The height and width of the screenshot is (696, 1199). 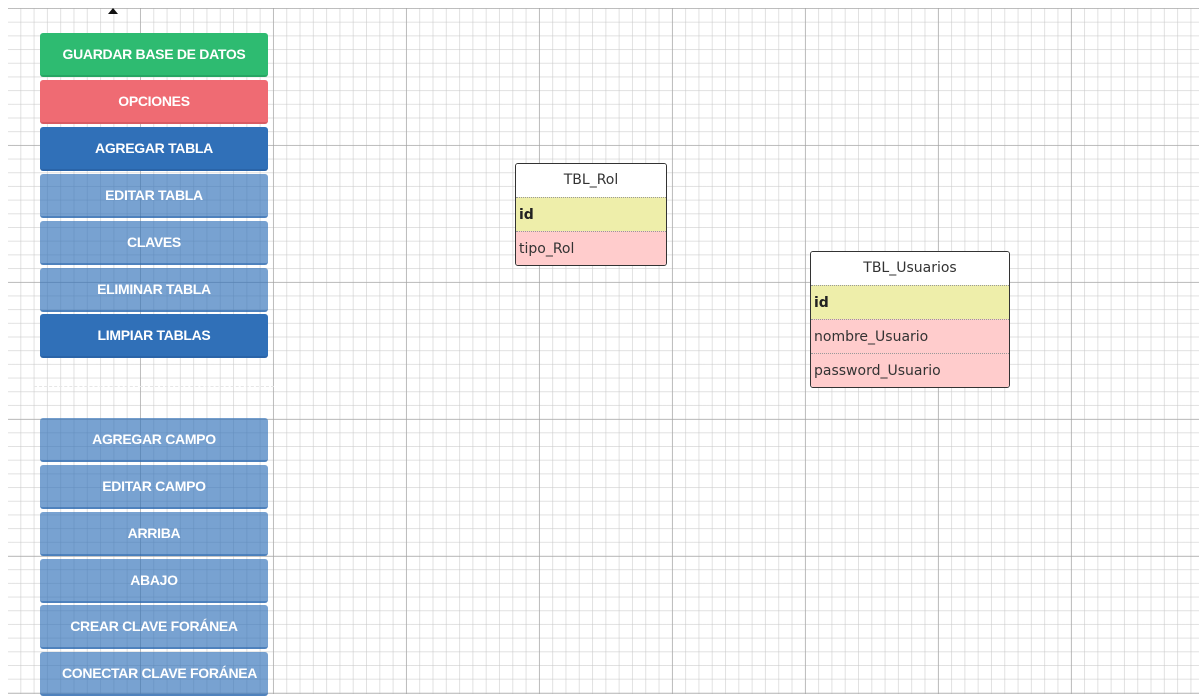 I want to click on save-database-button: GUARDAR BASE DE DATOS, so click(x=154, y=55).